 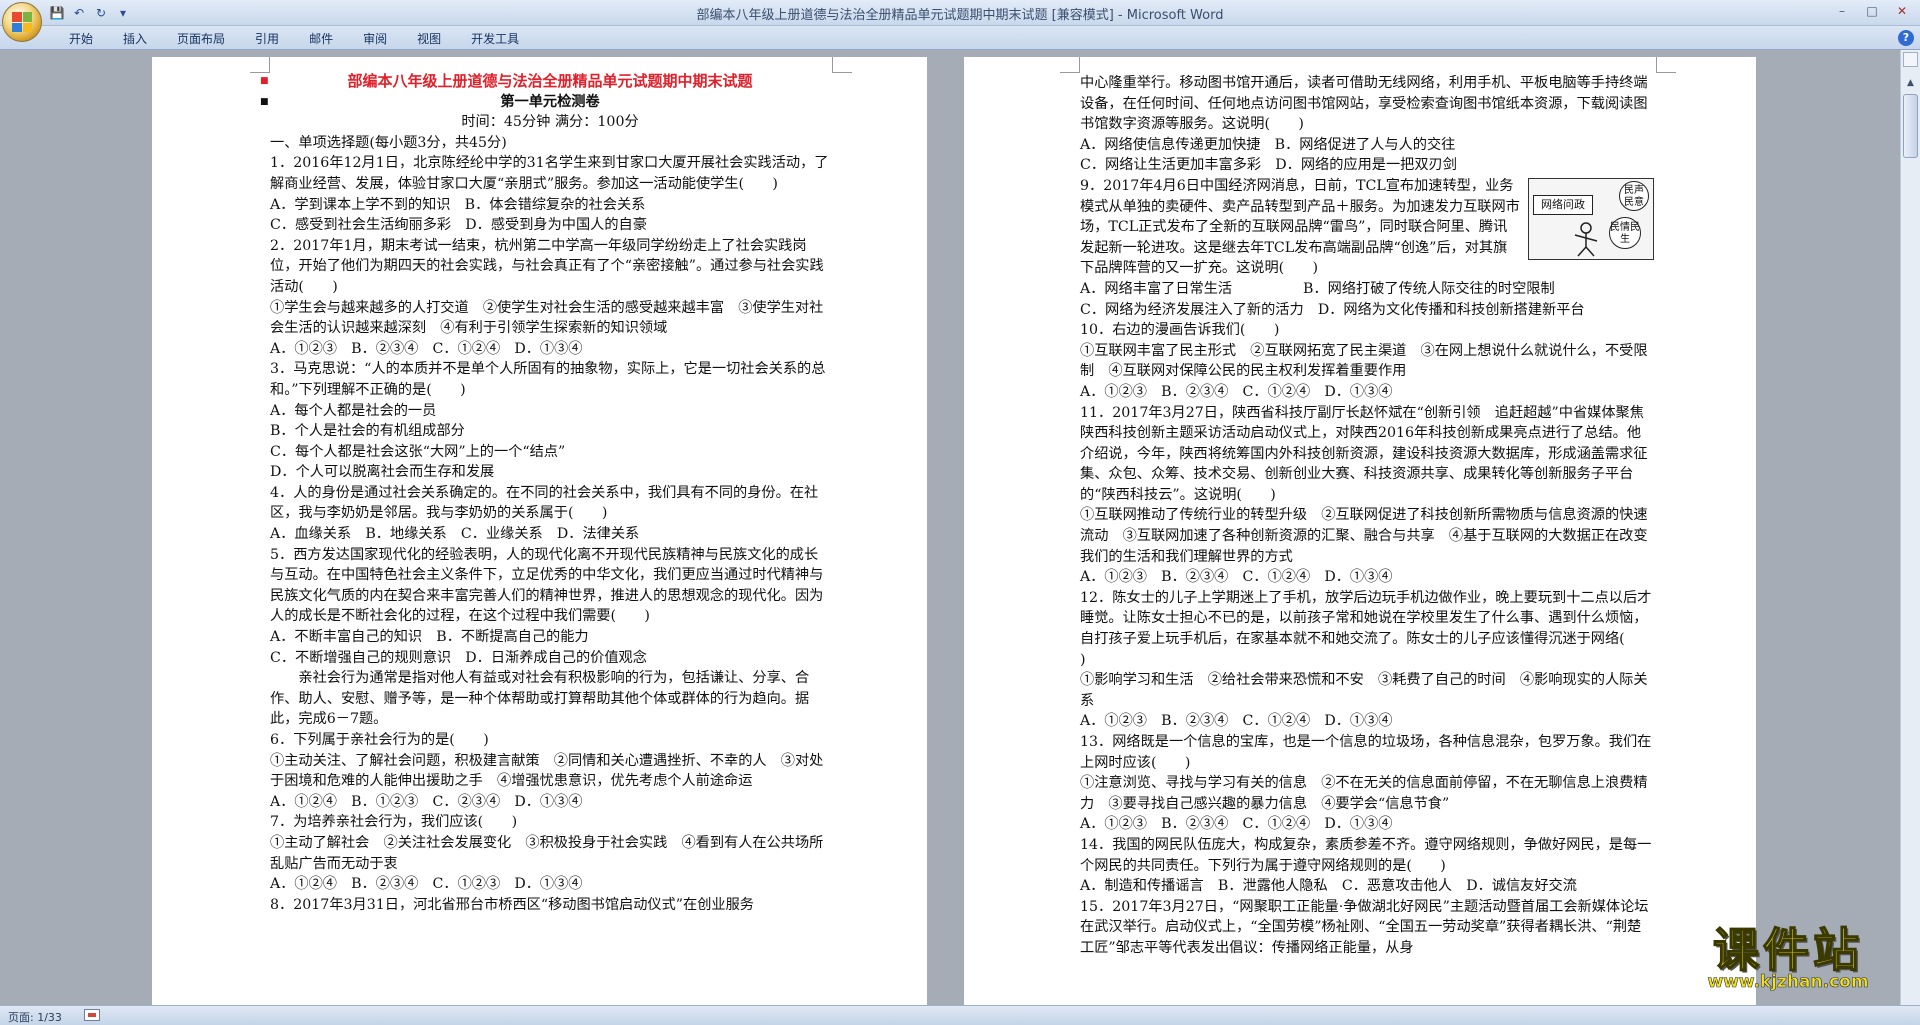 What do you see at coordinates (1317, 288) in the screenshot?
I see `answer-option: A．网络丰富了日常生活 B．网络打破了传统人际交往的时空限制` at bounding box center [1317, 288].